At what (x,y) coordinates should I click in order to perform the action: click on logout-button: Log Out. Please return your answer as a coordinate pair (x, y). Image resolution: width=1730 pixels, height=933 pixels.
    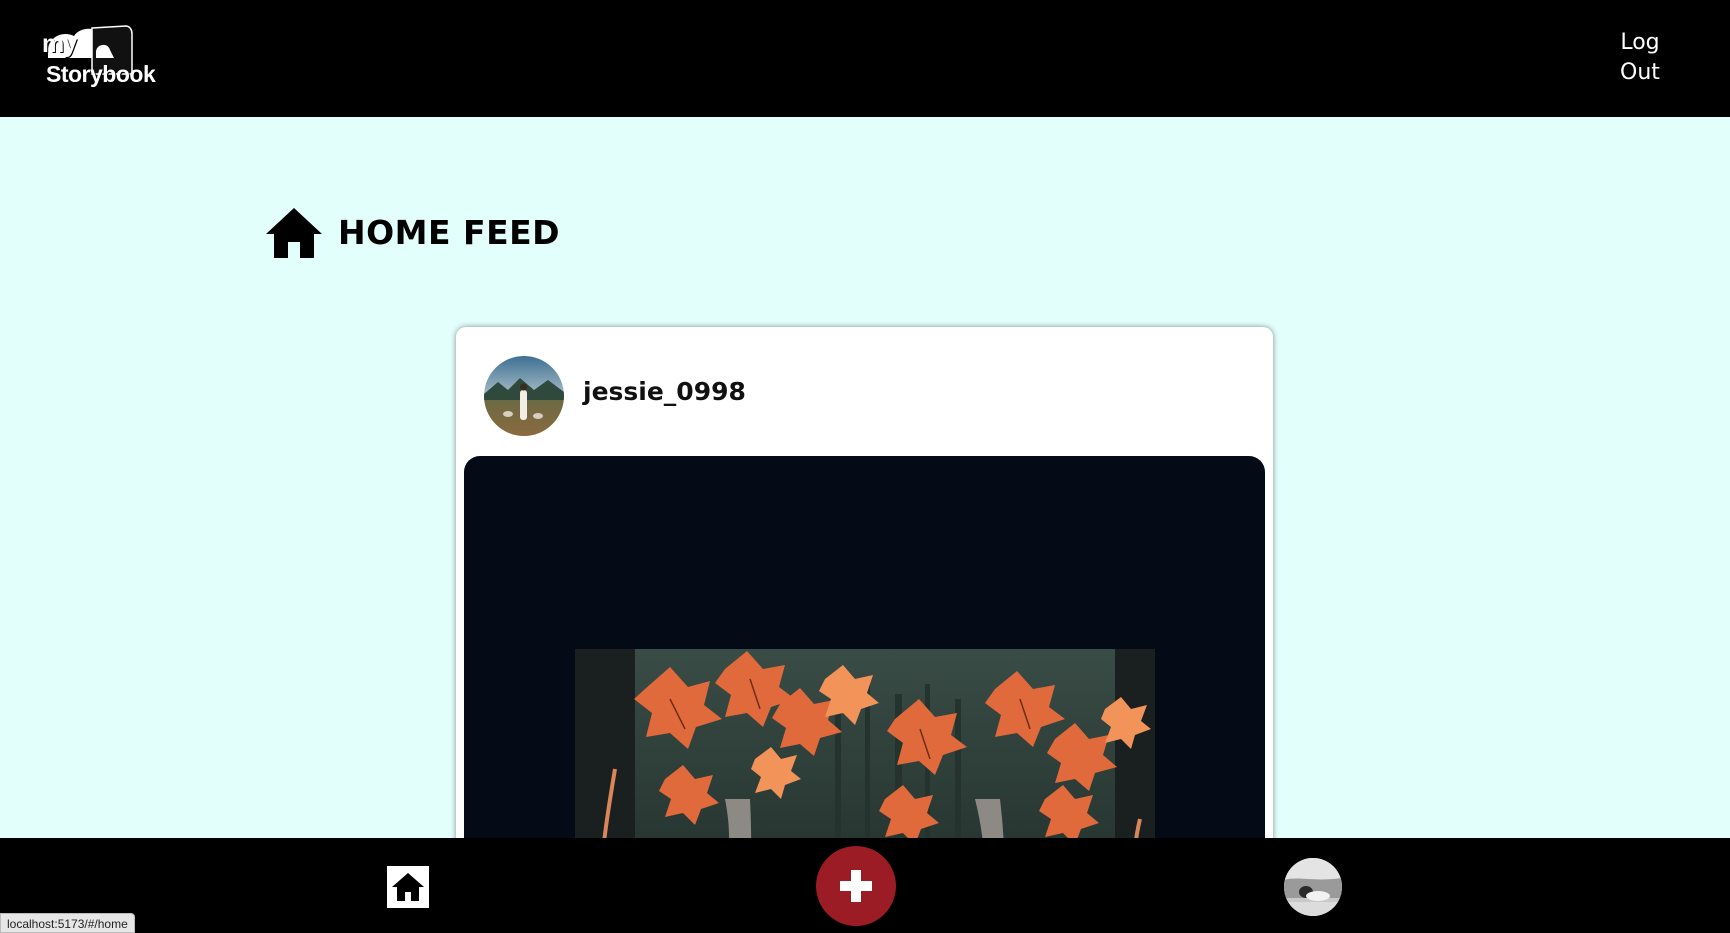
    Looking at the image, I should click on (1640, 58).